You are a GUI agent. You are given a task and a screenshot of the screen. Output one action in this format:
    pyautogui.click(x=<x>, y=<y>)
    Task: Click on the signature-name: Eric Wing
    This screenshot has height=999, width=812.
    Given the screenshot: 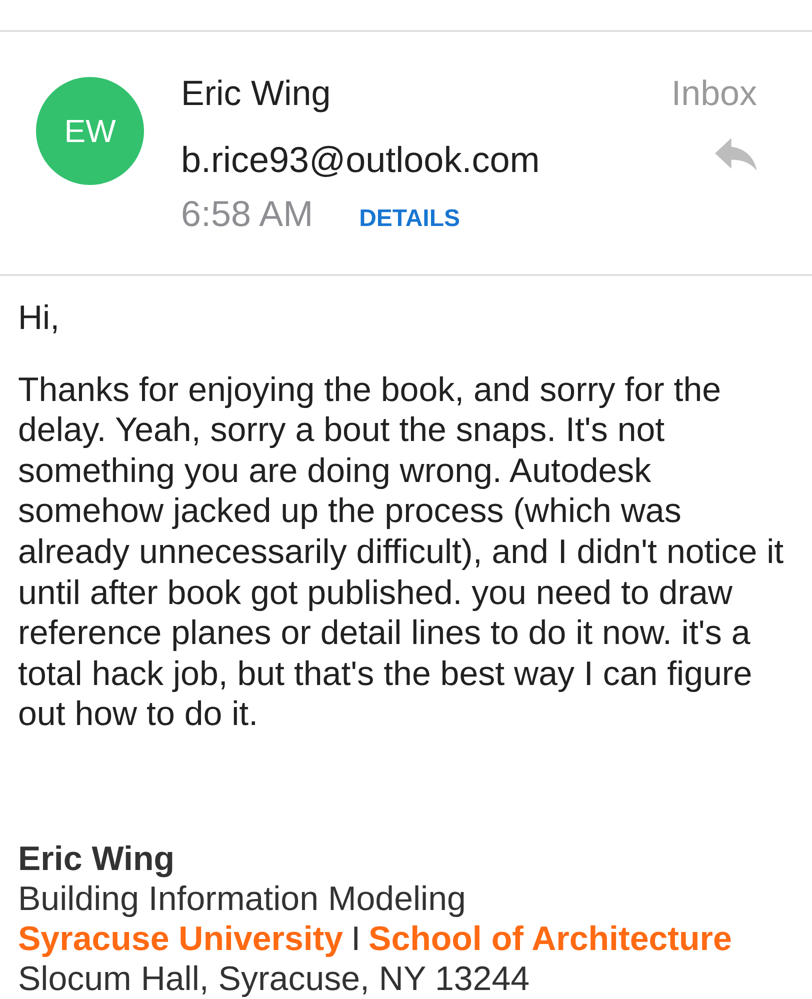 What is the action you would take?
    pyautogui.click(x=96, y=858)
    